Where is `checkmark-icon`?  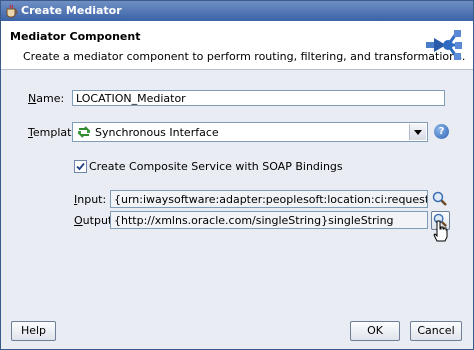
checkmark-icon is located at coordinates (80, 166).